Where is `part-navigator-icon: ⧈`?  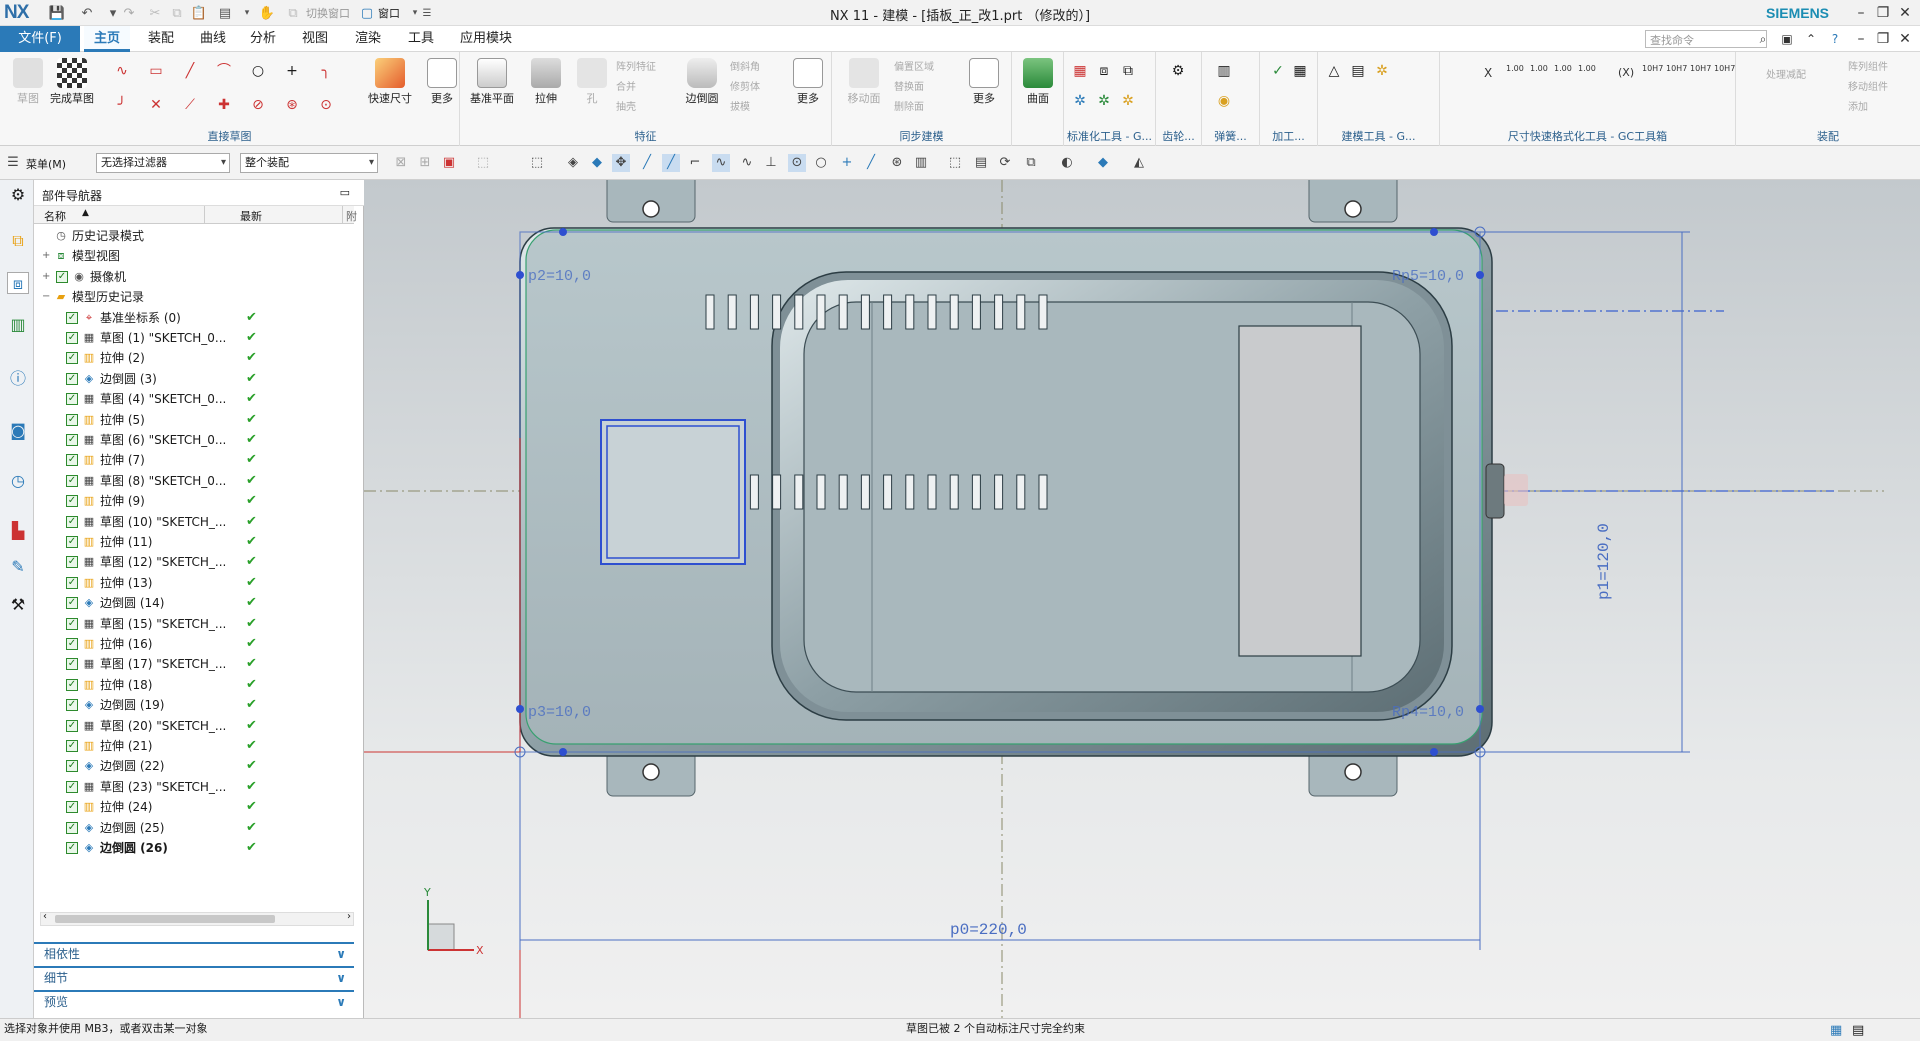 part-navigator-icon: ⧈ is located at coordinates (18, 283).